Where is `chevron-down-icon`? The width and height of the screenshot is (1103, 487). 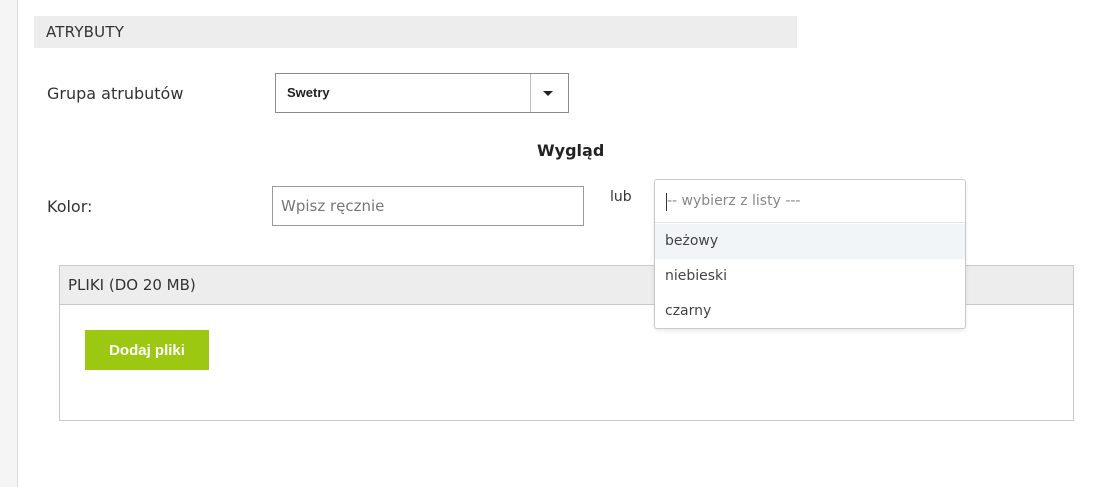 chevron-down-icon is located at coordinates (548, 93).